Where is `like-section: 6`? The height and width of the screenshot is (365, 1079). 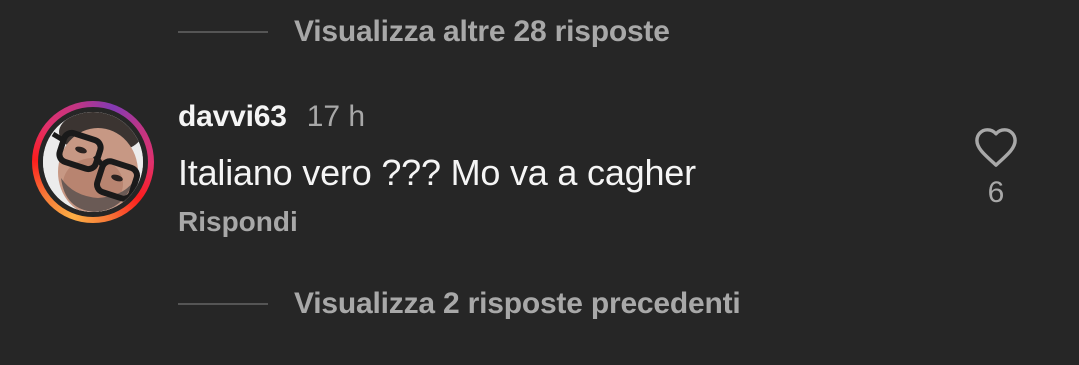
like-section: 6 is located at coordinates (996, 168).